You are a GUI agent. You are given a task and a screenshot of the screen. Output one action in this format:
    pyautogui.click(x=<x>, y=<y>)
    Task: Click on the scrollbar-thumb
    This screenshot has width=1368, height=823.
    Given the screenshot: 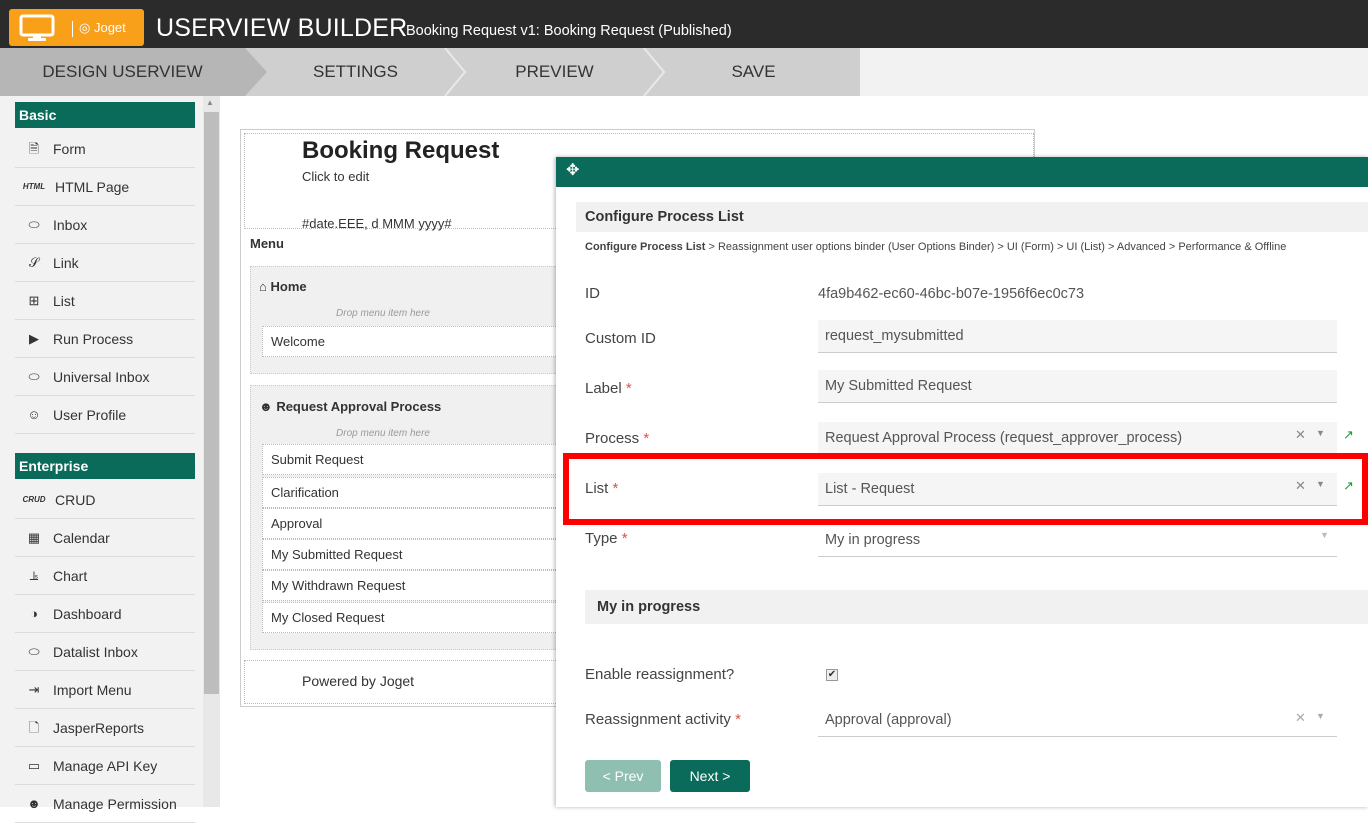 What is the action you would take?
    pyautogui.click(x=211, y=403)
    